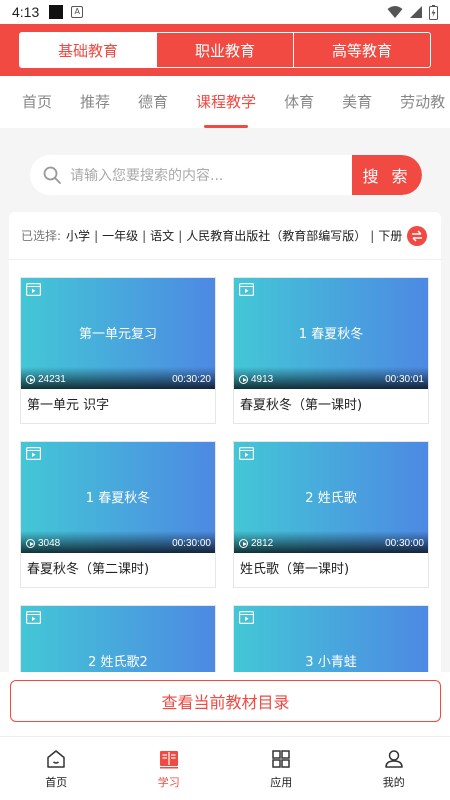 The image size is (450, 800). I want to click on search-section: 请输入您要搜索的内容... 搜 索, so click(225, 170).